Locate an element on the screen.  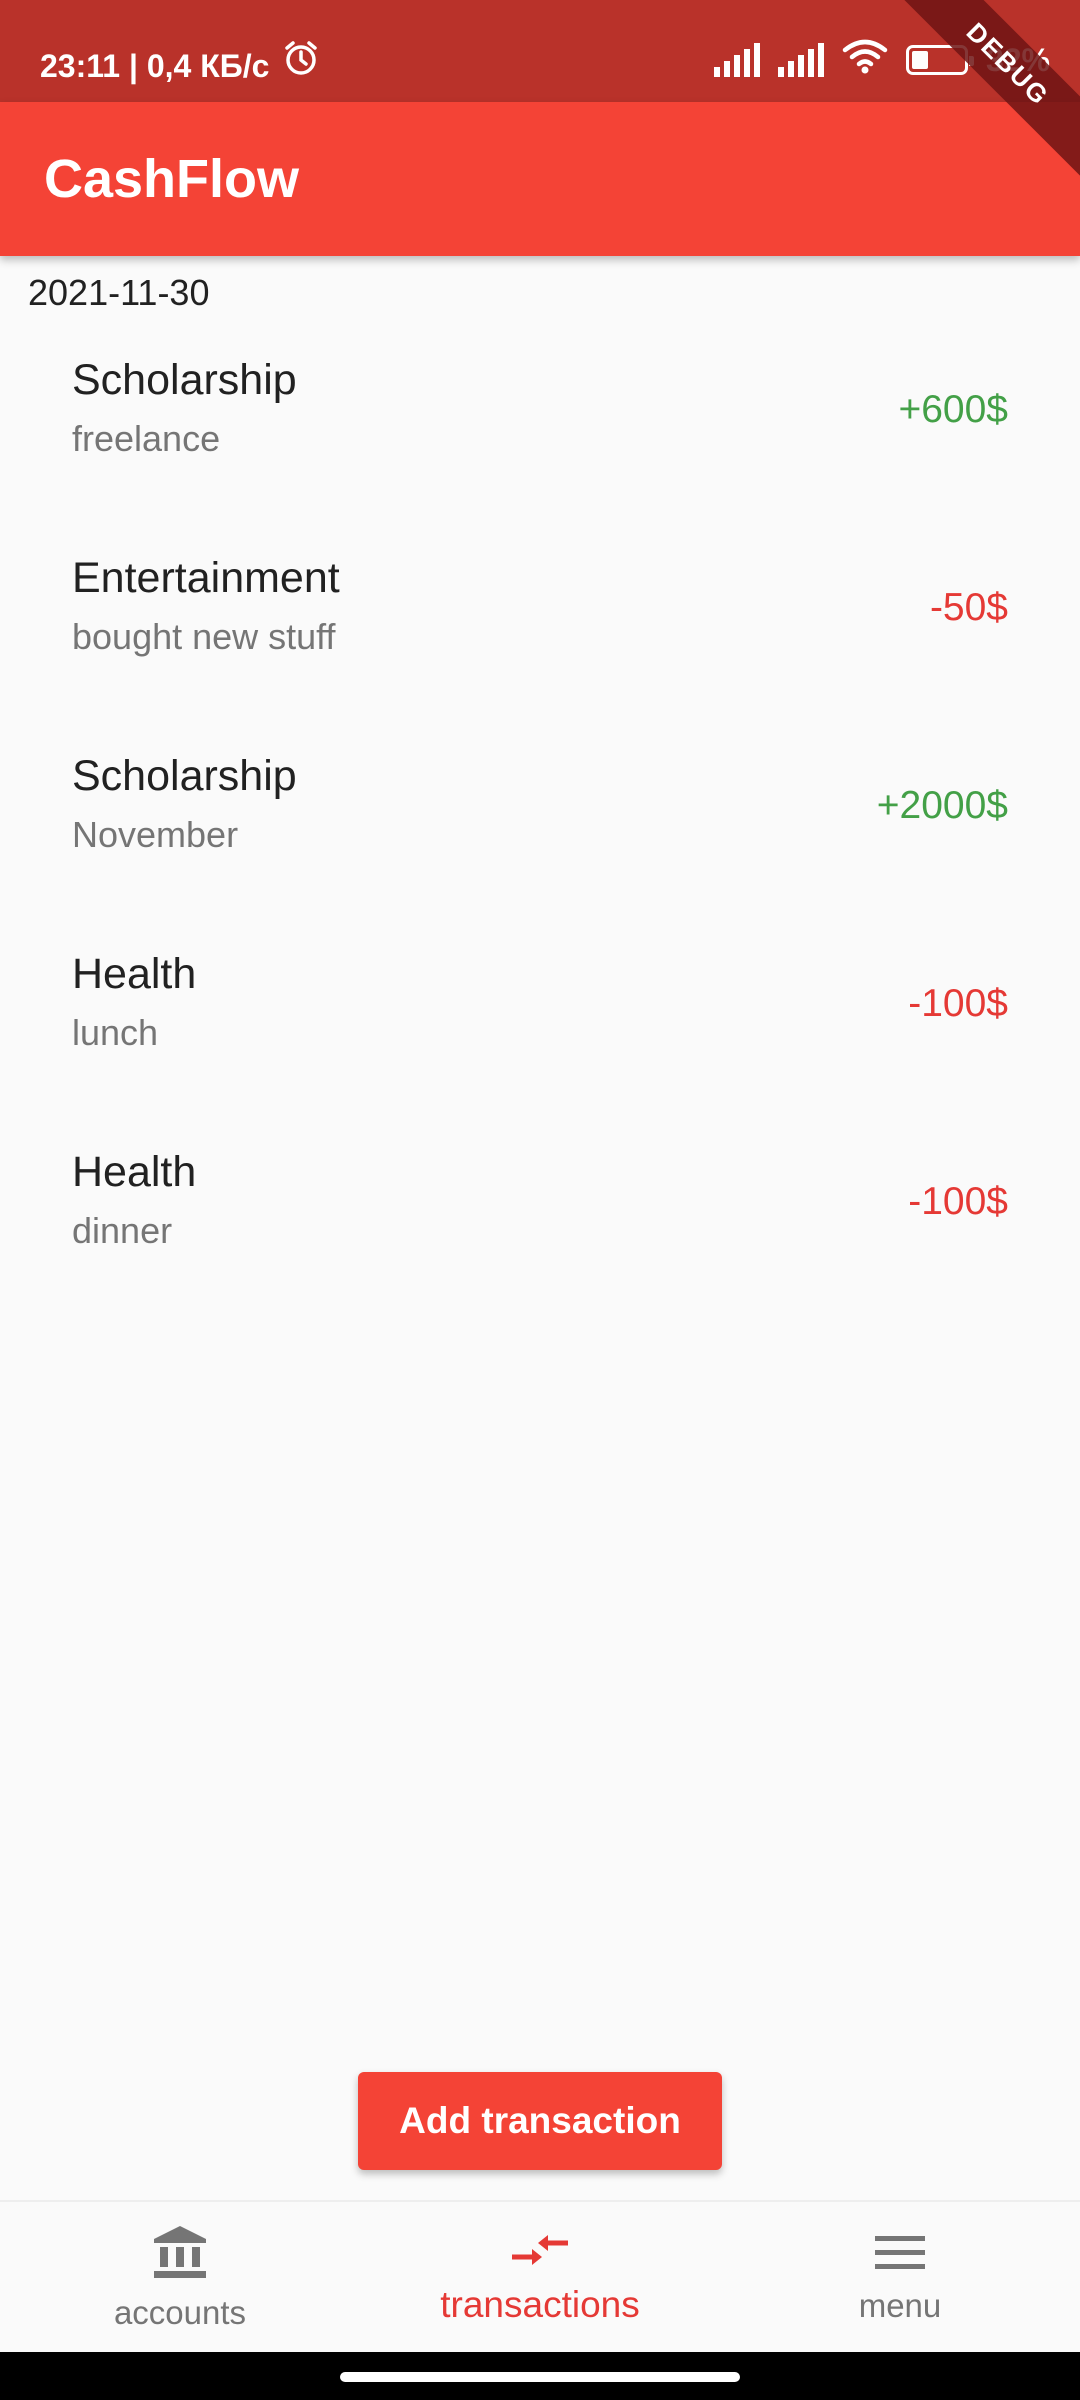
transaction-item: Scholarship November +2000$ is located at coordinates (540, 833).